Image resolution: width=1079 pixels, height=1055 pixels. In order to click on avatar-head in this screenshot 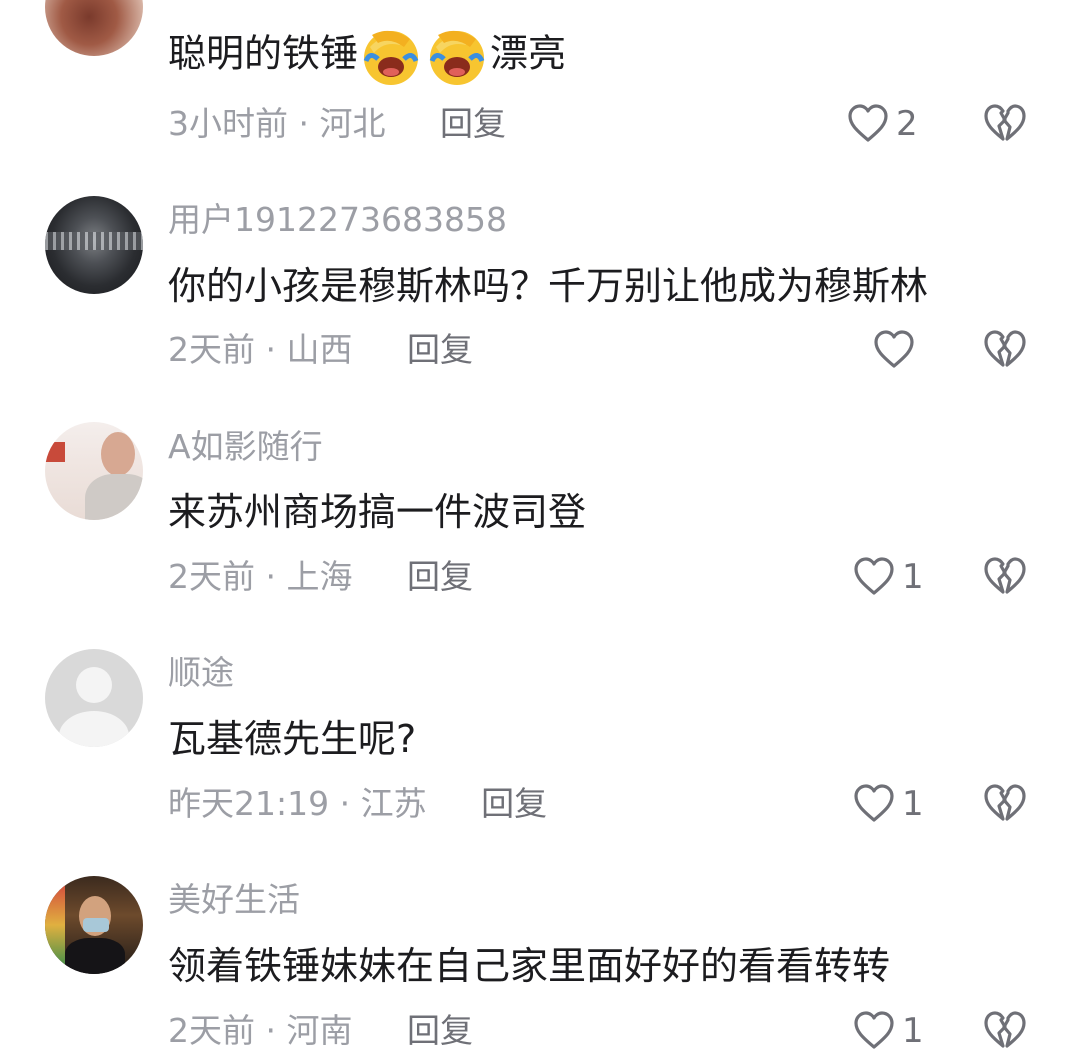, I will do `click(94, 685)`.